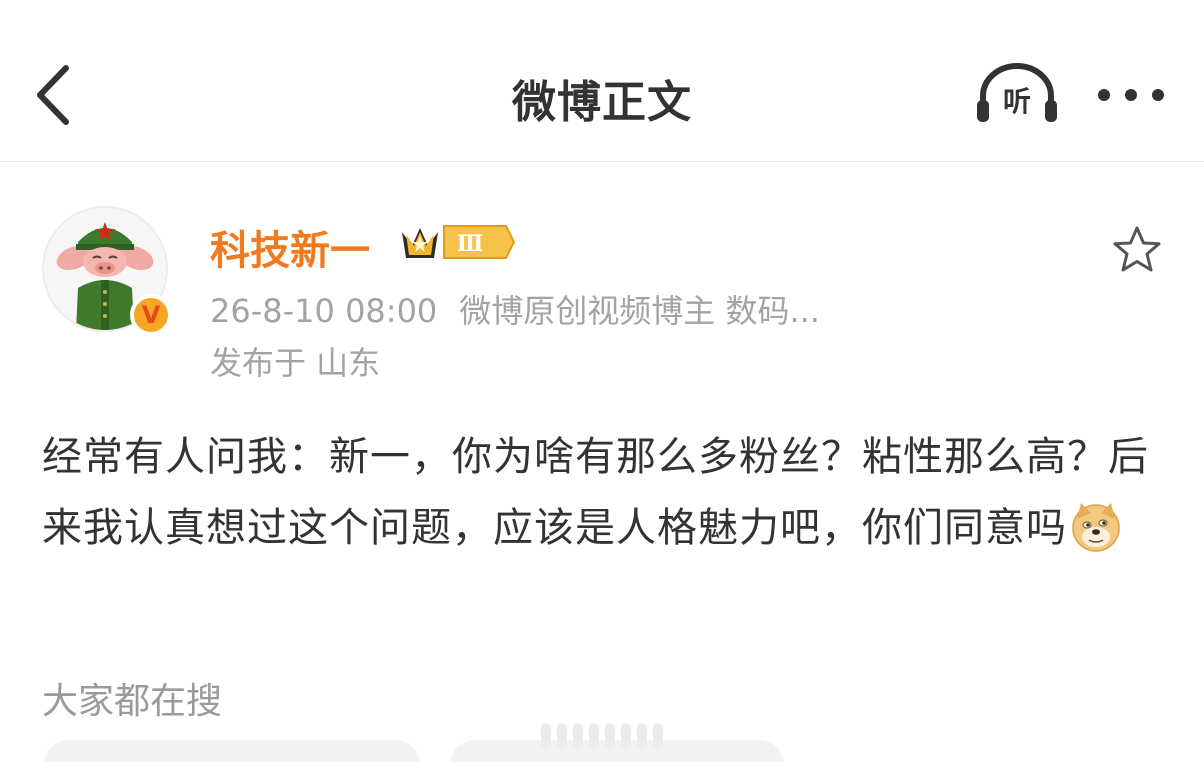 This screenshot has width=1204, height=762. I want to click on trending-title: 大家都在搜, so click(132, 701).